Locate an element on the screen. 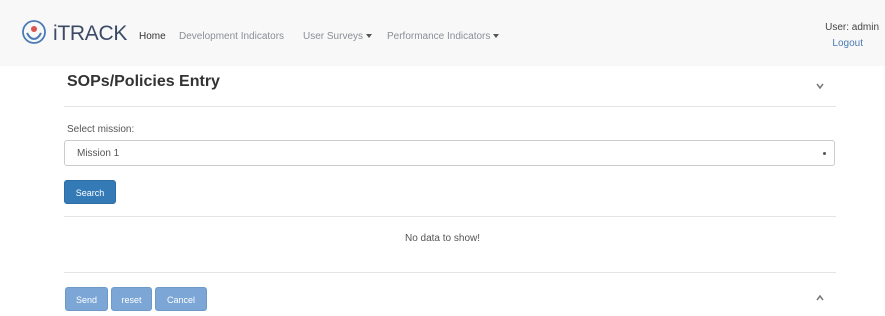 The image size is (885, 316). nav-user-surveys-label: User Surveys is located at coordinates (333, 36).